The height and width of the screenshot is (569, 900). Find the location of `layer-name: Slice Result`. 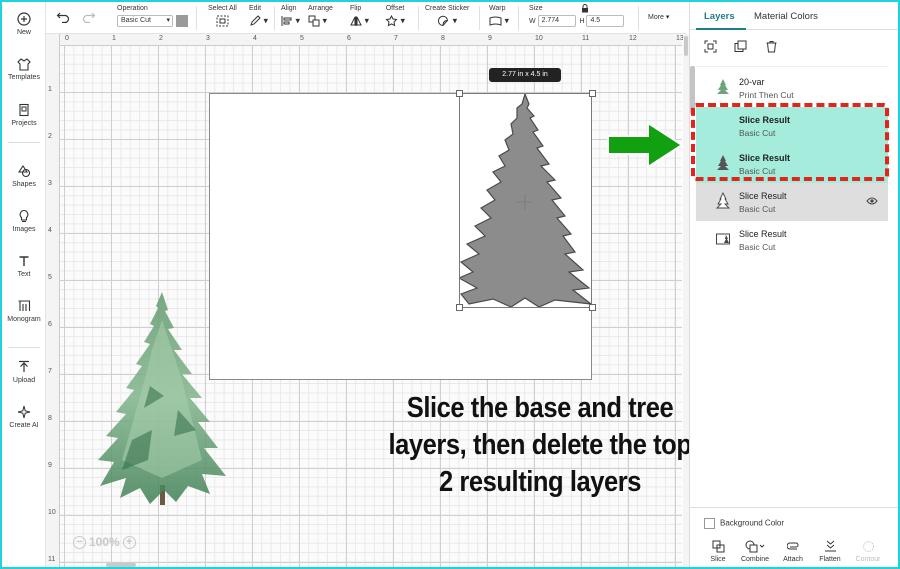

layer-name: Slice Result is located at coordinates (763, 234).